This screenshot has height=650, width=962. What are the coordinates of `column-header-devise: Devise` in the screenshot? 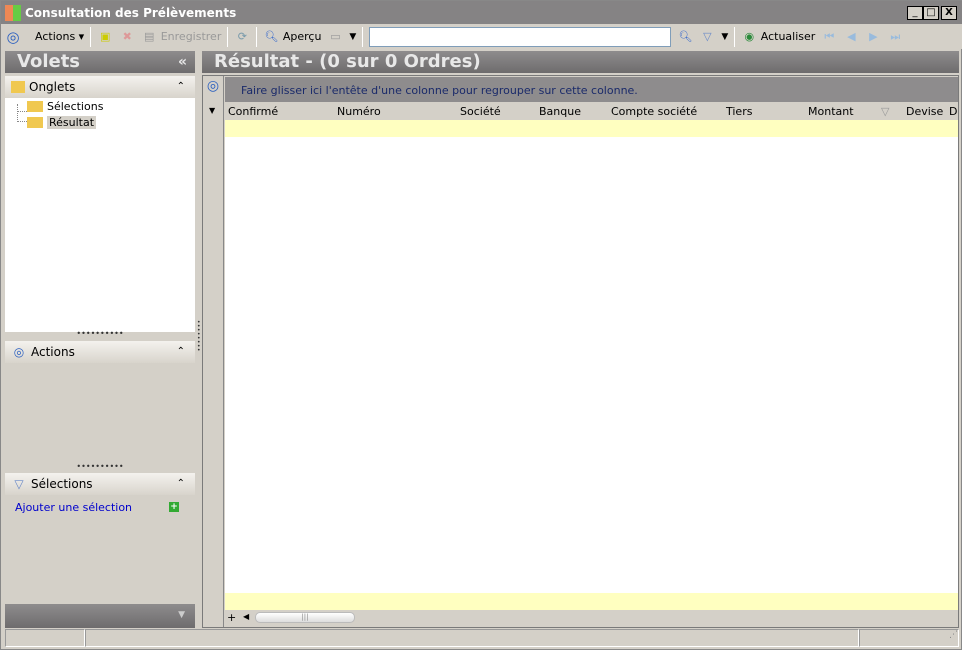 It's located at (924, 111).